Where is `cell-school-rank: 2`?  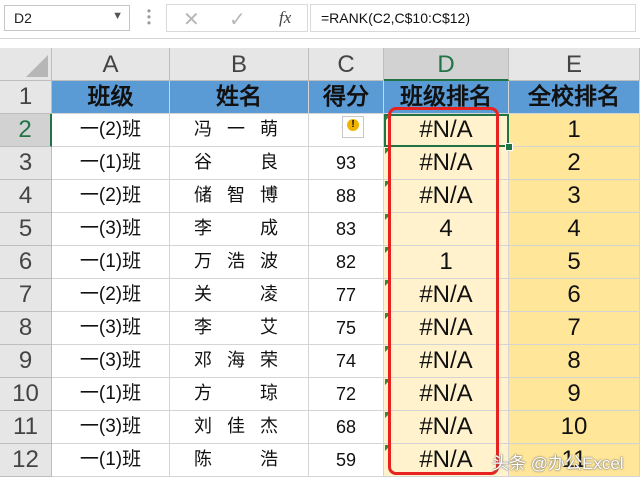 cell-school-rank: 2 is located at coordinates (574, 163).